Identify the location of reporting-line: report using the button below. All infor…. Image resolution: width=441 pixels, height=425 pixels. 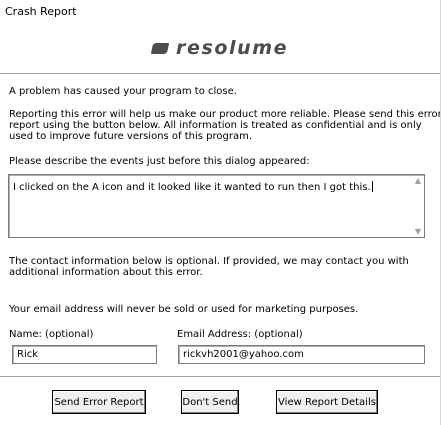
(215, 125).